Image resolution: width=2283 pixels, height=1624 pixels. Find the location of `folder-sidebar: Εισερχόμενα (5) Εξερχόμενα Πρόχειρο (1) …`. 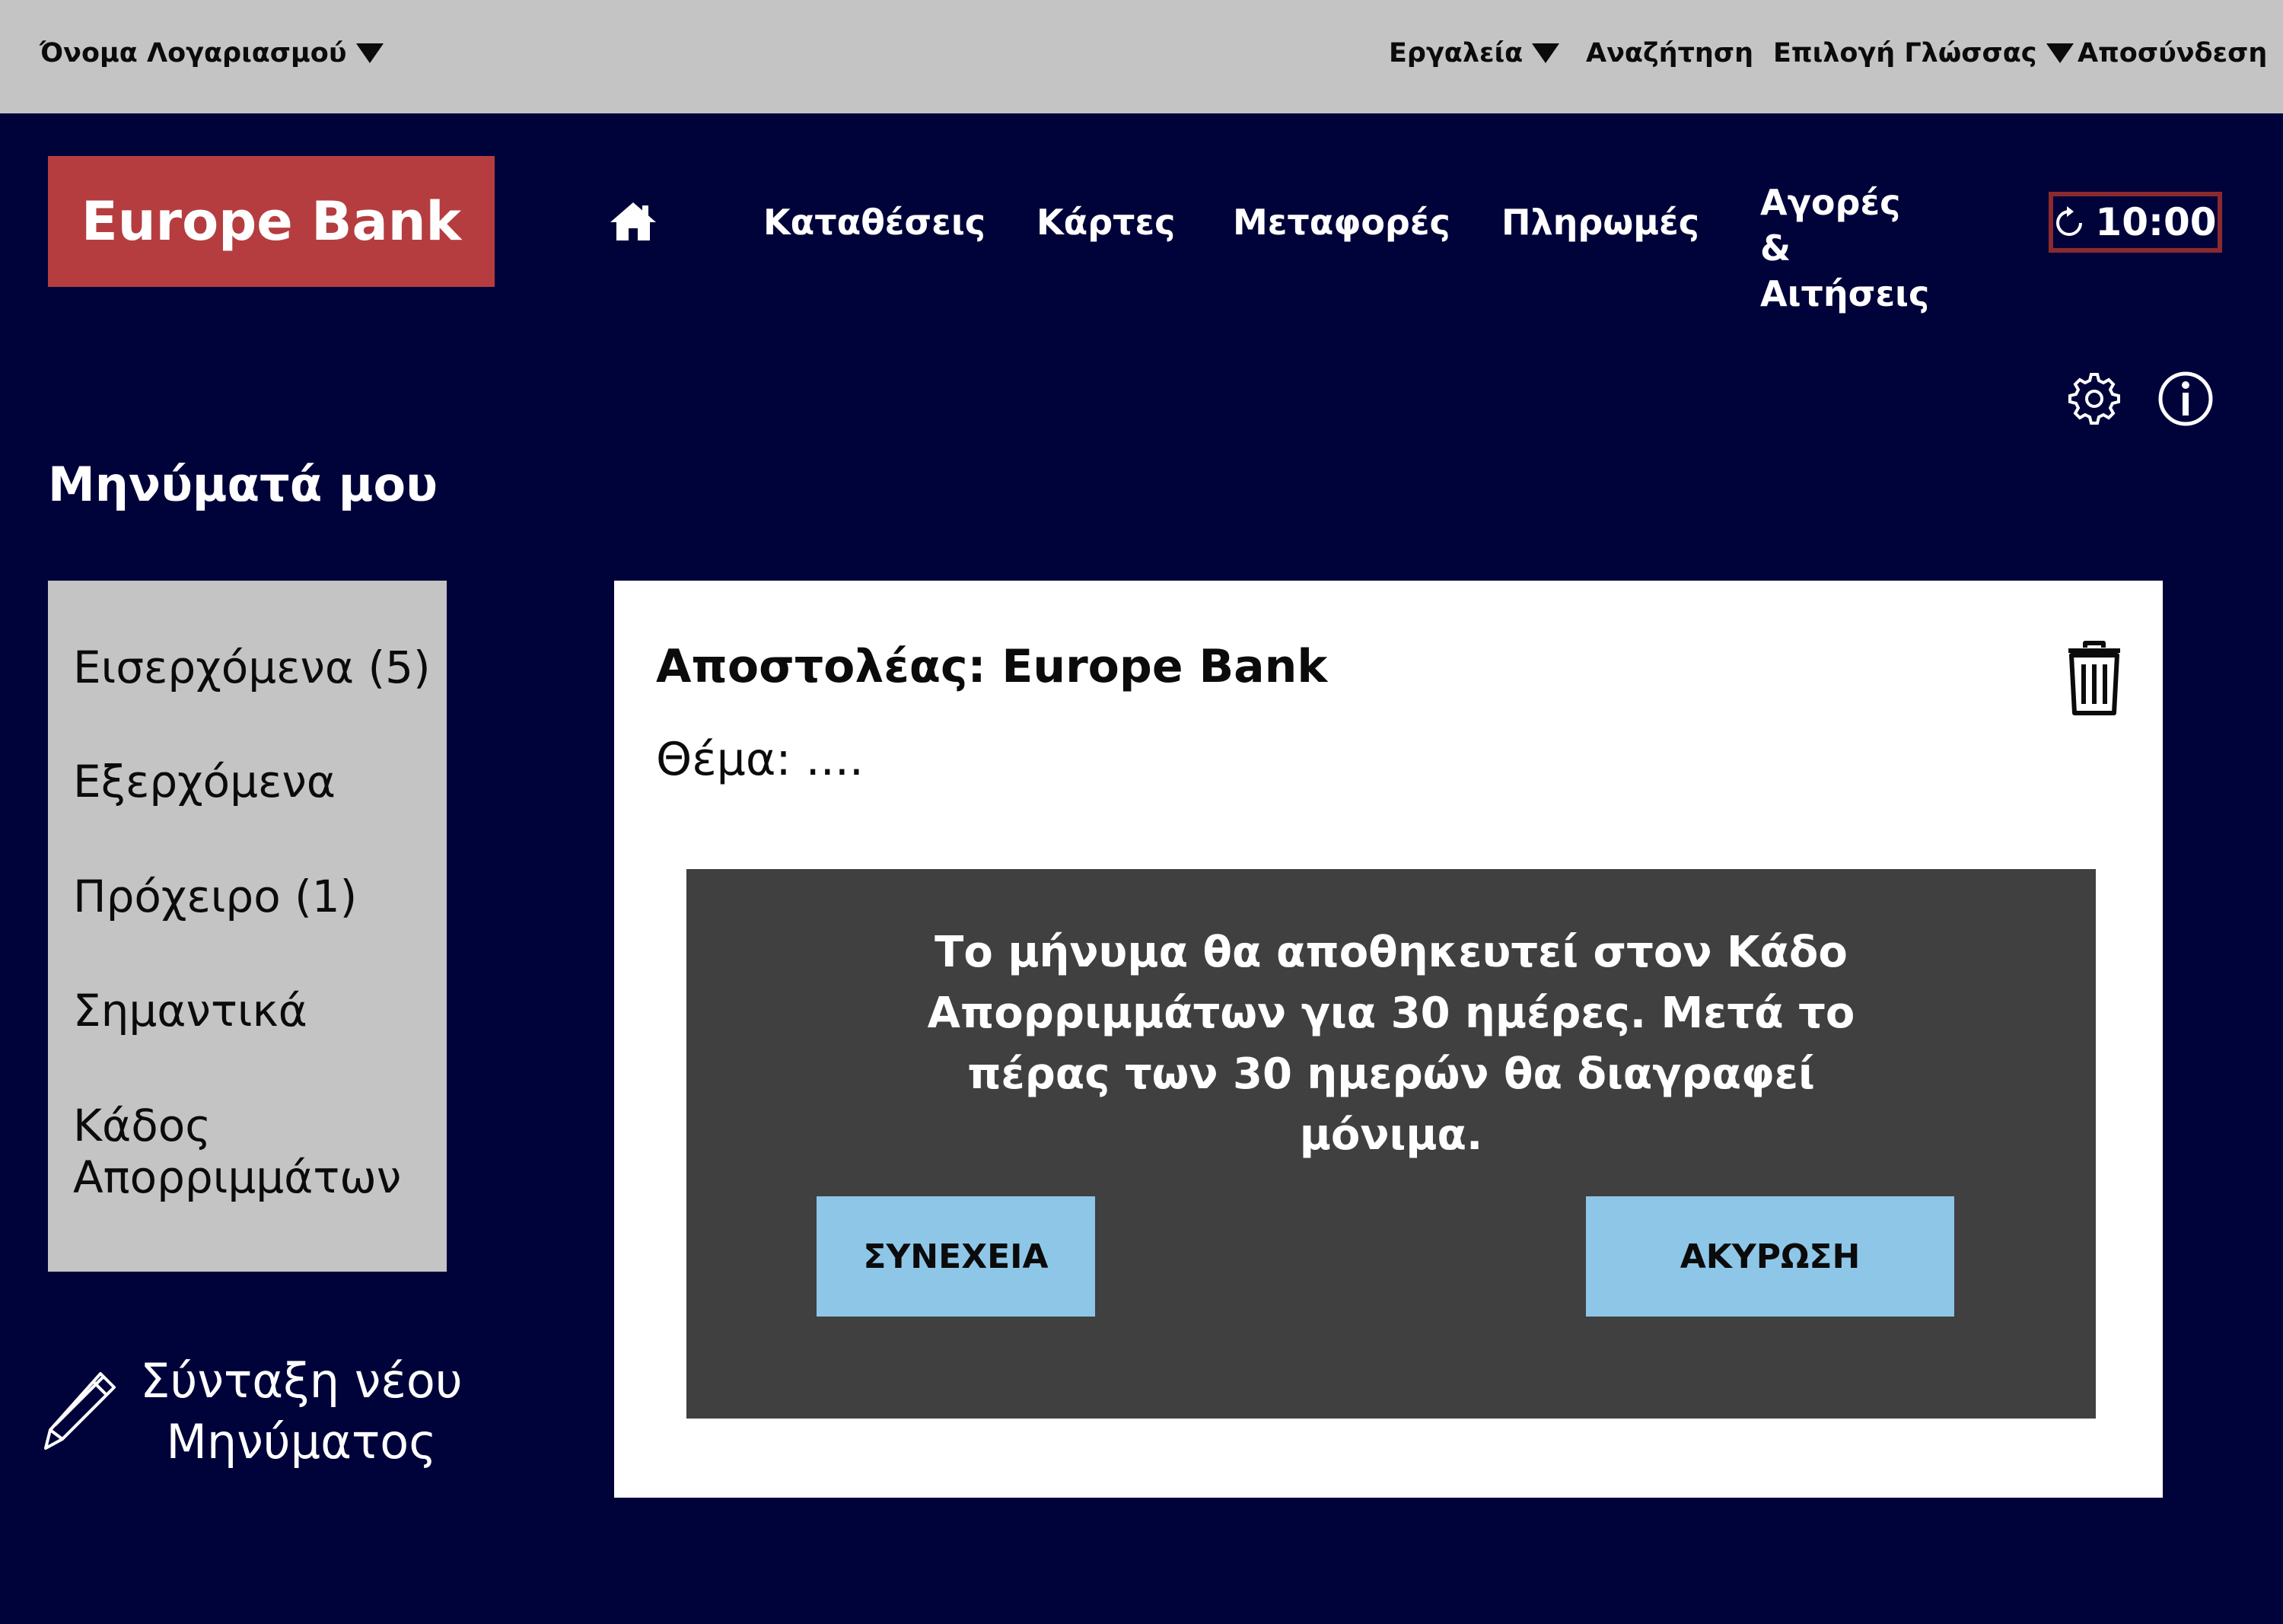

folder-sidebar: Εισερχόμενα (5) Εξερχόμενα Πρόχειρο (1) … is located at coordinates (247, 927).